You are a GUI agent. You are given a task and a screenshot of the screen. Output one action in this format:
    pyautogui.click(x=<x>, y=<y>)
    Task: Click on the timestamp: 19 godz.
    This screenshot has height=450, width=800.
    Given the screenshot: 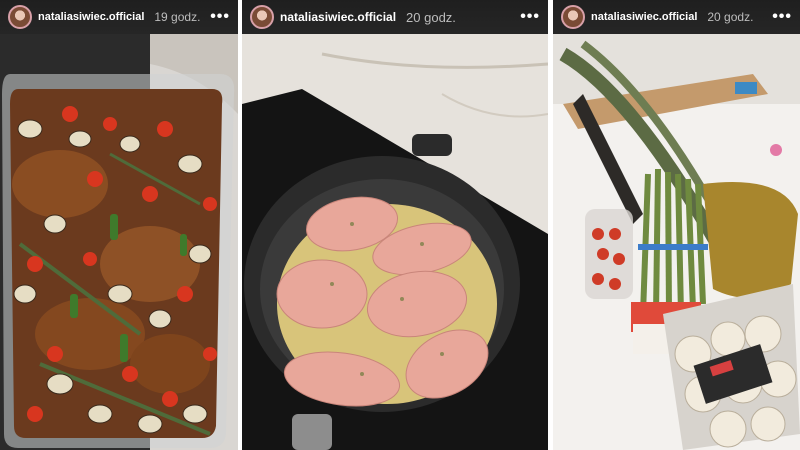 What is the action you would take?
    pyautogui.click(x=177, y=17)
    